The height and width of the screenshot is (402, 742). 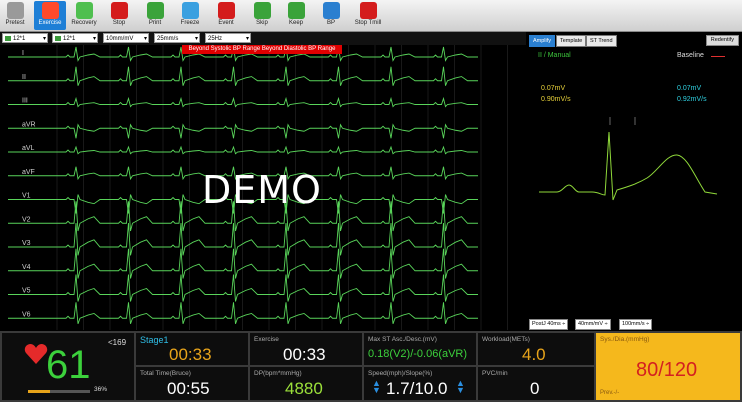 What do you see at coordinates (15, 23) in the screenshot?
I see `toolbar-button-label: Pretest` at bounding box center [15, 23].